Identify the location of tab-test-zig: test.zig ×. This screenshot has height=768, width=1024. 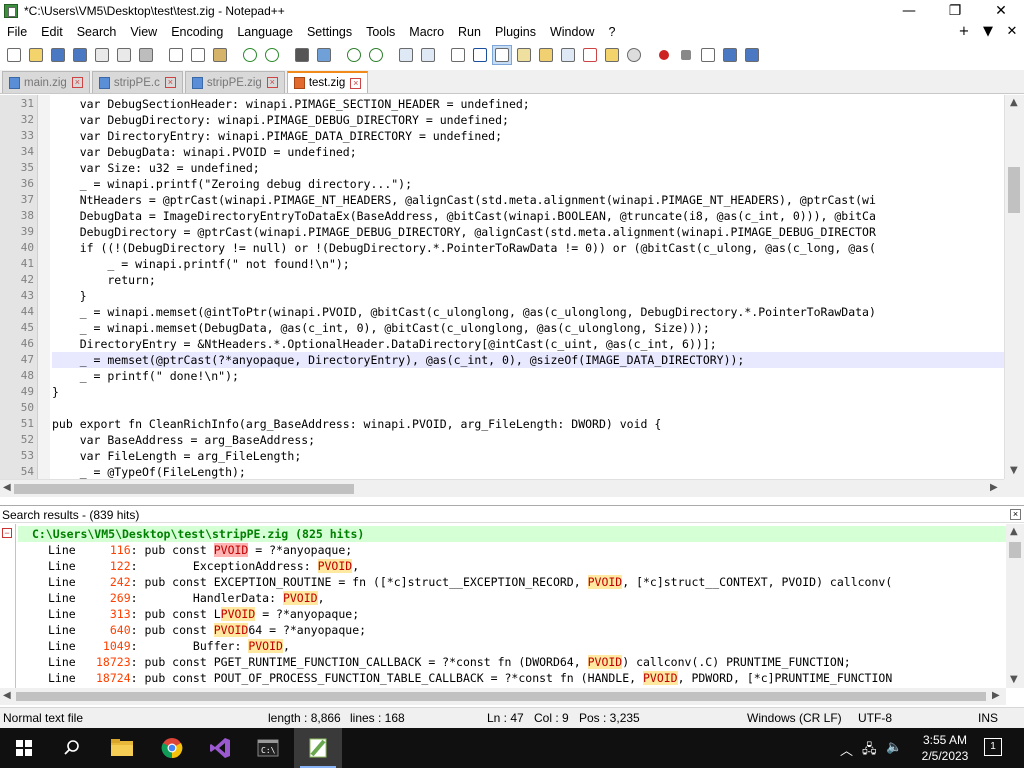
(327, 82).